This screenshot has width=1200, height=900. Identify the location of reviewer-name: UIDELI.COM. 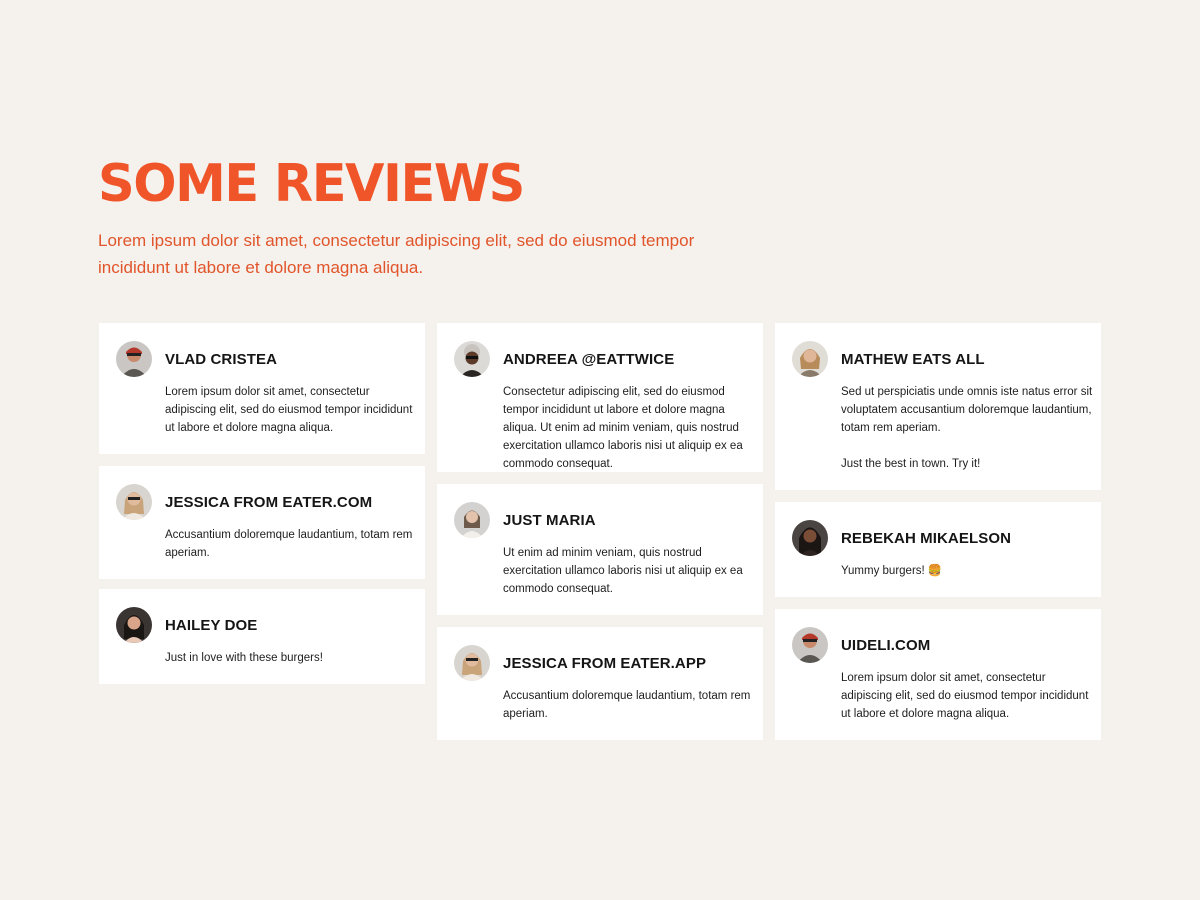
(886, 645).